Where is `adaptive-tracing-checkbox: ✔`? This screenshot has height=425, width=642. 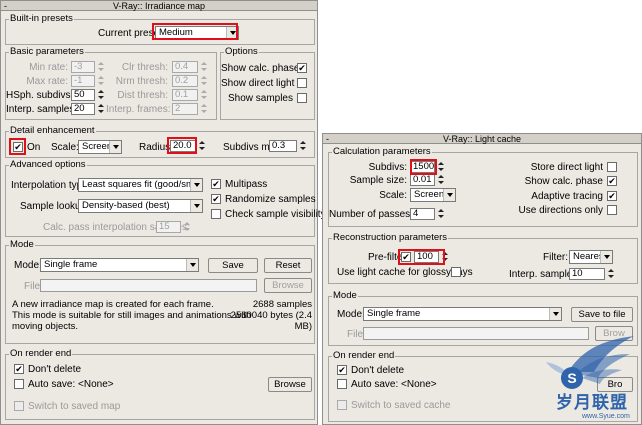
adaptive-tracing-checkbox: ✔ is located at coordinates (612, 196).